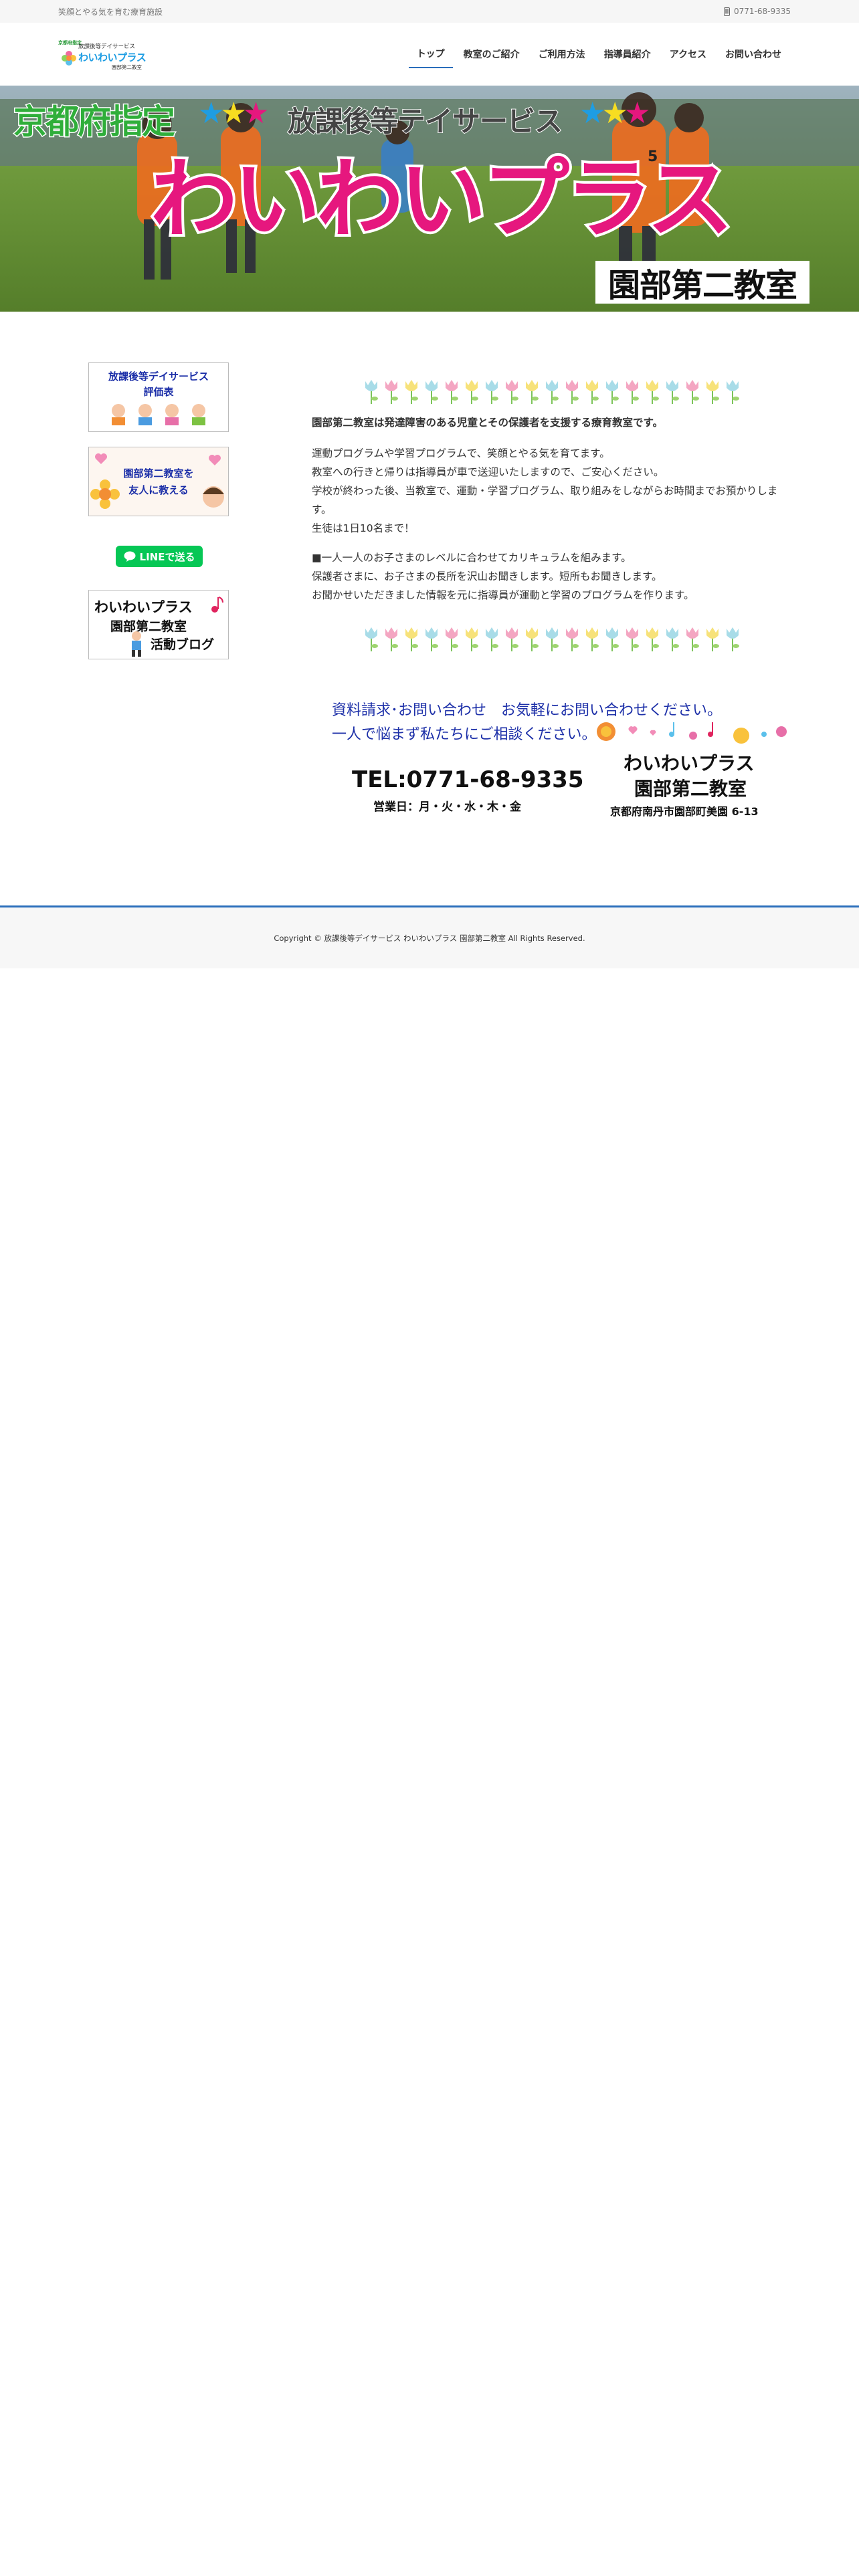 Image resolution: width=859 pixels, height=2576 pixels. Describe the element at coordinates (689, 763) in the screenshot. I see `contact-name: わいわいプラス` at that location.